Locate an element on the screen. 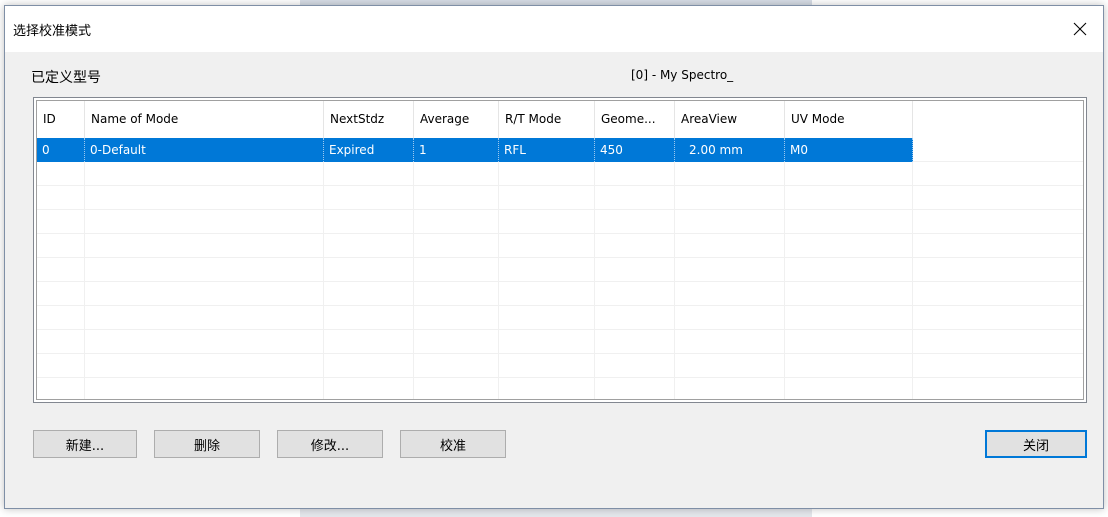  column-header-filler is located at coordinates (998, 119).